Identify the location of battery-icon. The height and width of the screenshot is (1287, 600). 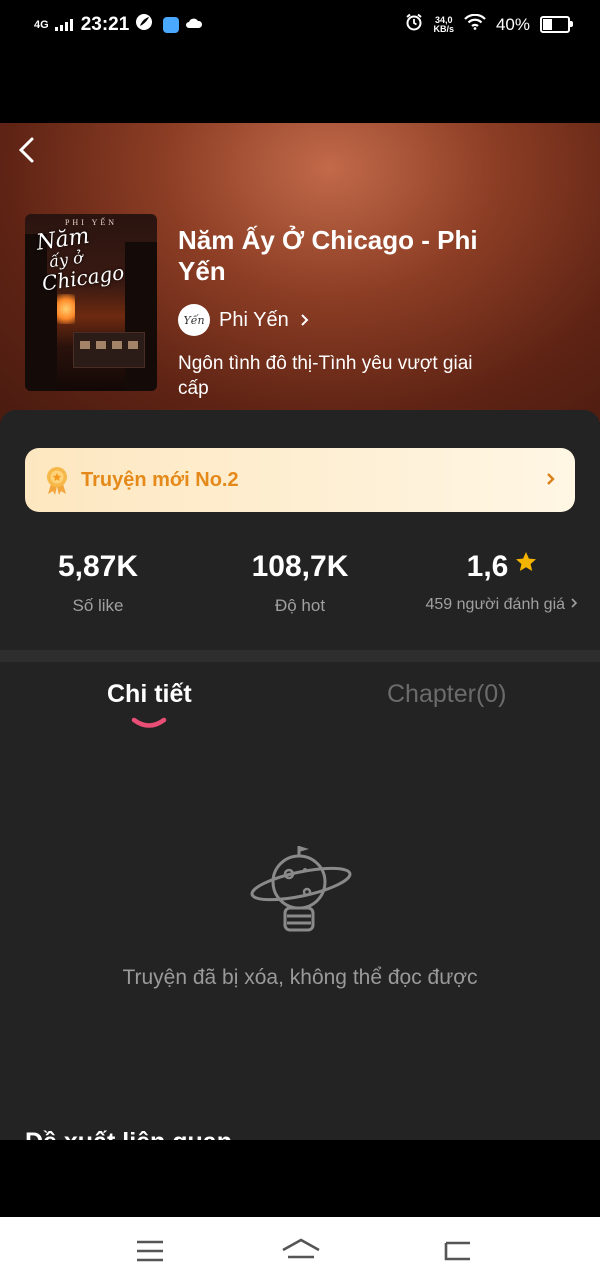
(556, 24).